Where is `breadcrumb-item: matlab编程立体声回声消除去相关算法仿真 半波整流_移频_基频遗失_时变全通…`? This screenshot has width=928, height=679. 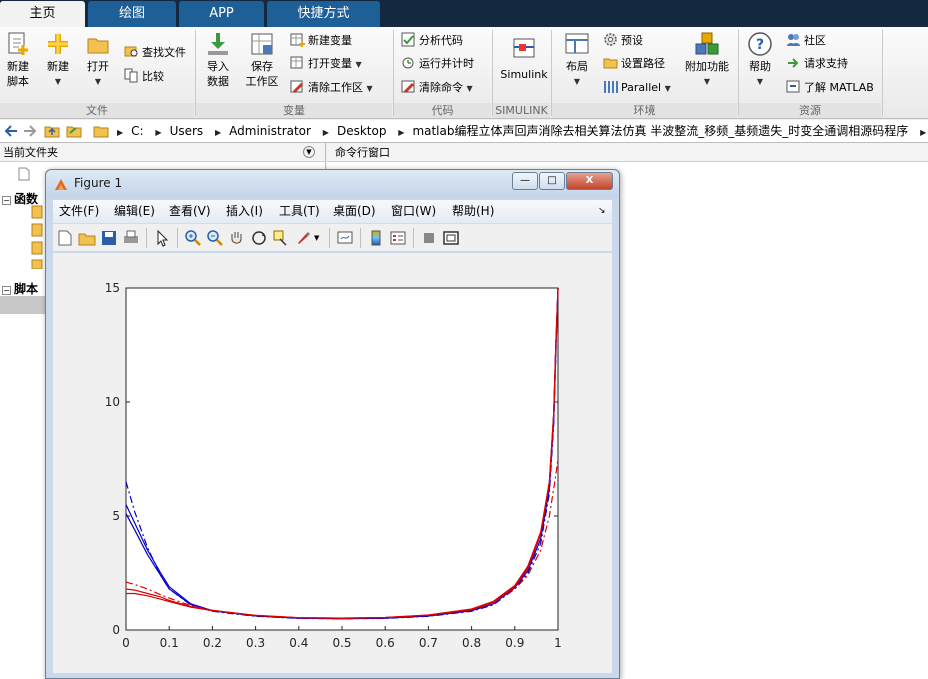 breadcrumb-item: matlab编程立体声回声消除去相关算法仿真 半波整流_移频_基频遗失_时变全通… is located at coordinates (660, 131).